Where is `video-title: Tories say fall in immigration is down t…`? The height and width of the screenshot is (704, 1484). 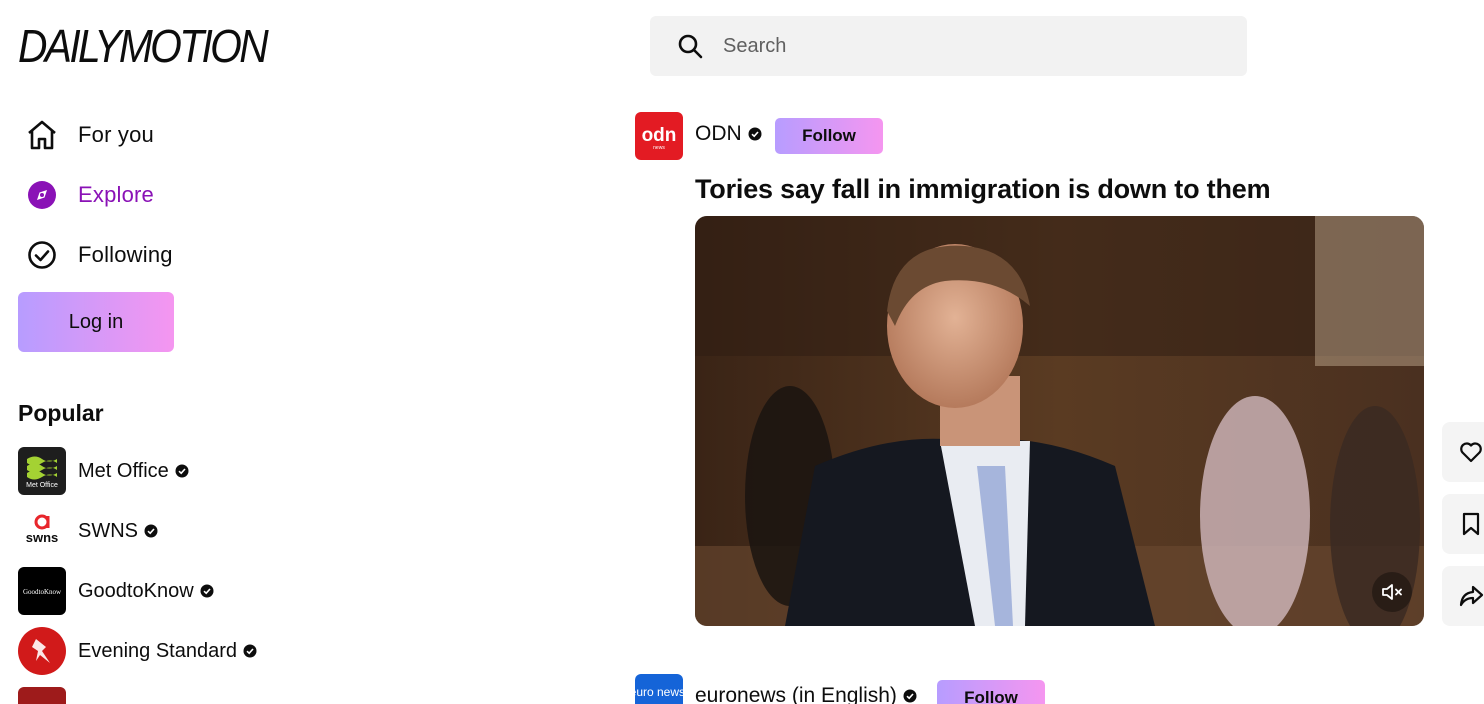
video-title: Tories say fall in immigration is down t… is located at coordinates (983, 189).